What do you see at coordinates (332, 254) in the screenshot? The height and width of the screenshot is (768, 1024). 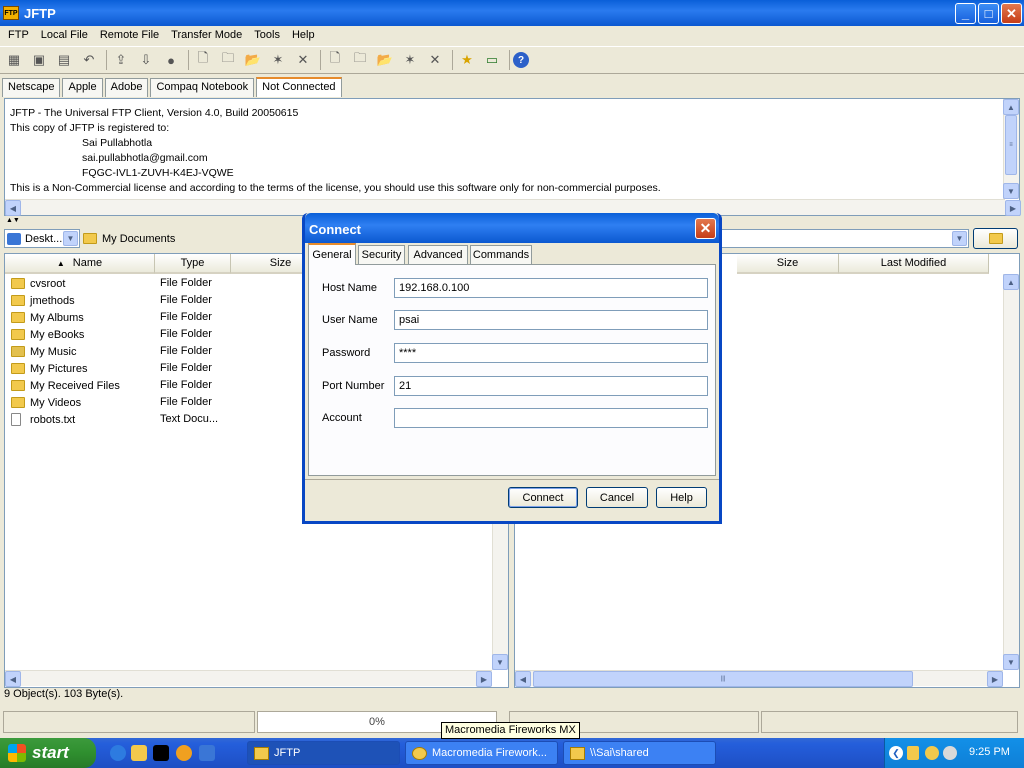 I see `tab-general: General` at bounding box center [332, 254].